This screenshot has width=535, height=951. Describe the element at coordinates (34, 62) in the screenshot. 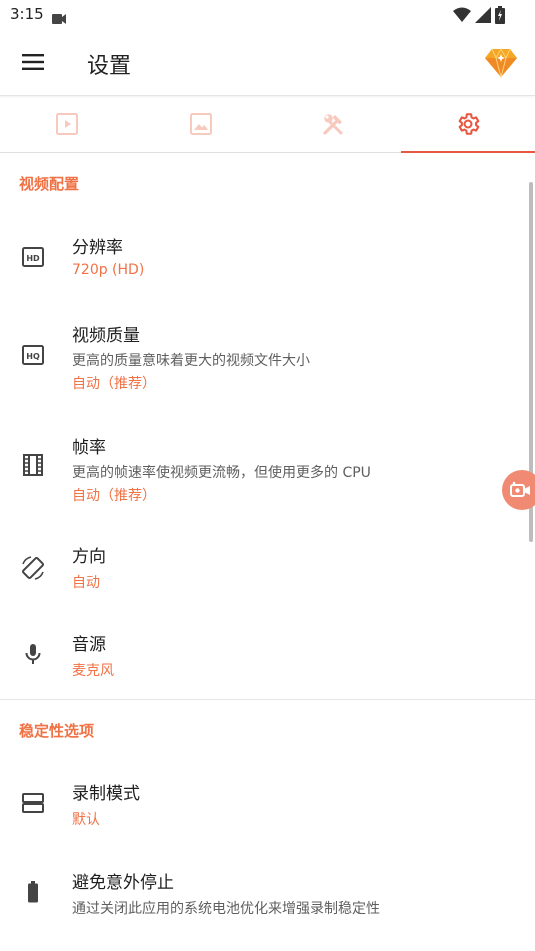

I see `menu-icon` at that location.